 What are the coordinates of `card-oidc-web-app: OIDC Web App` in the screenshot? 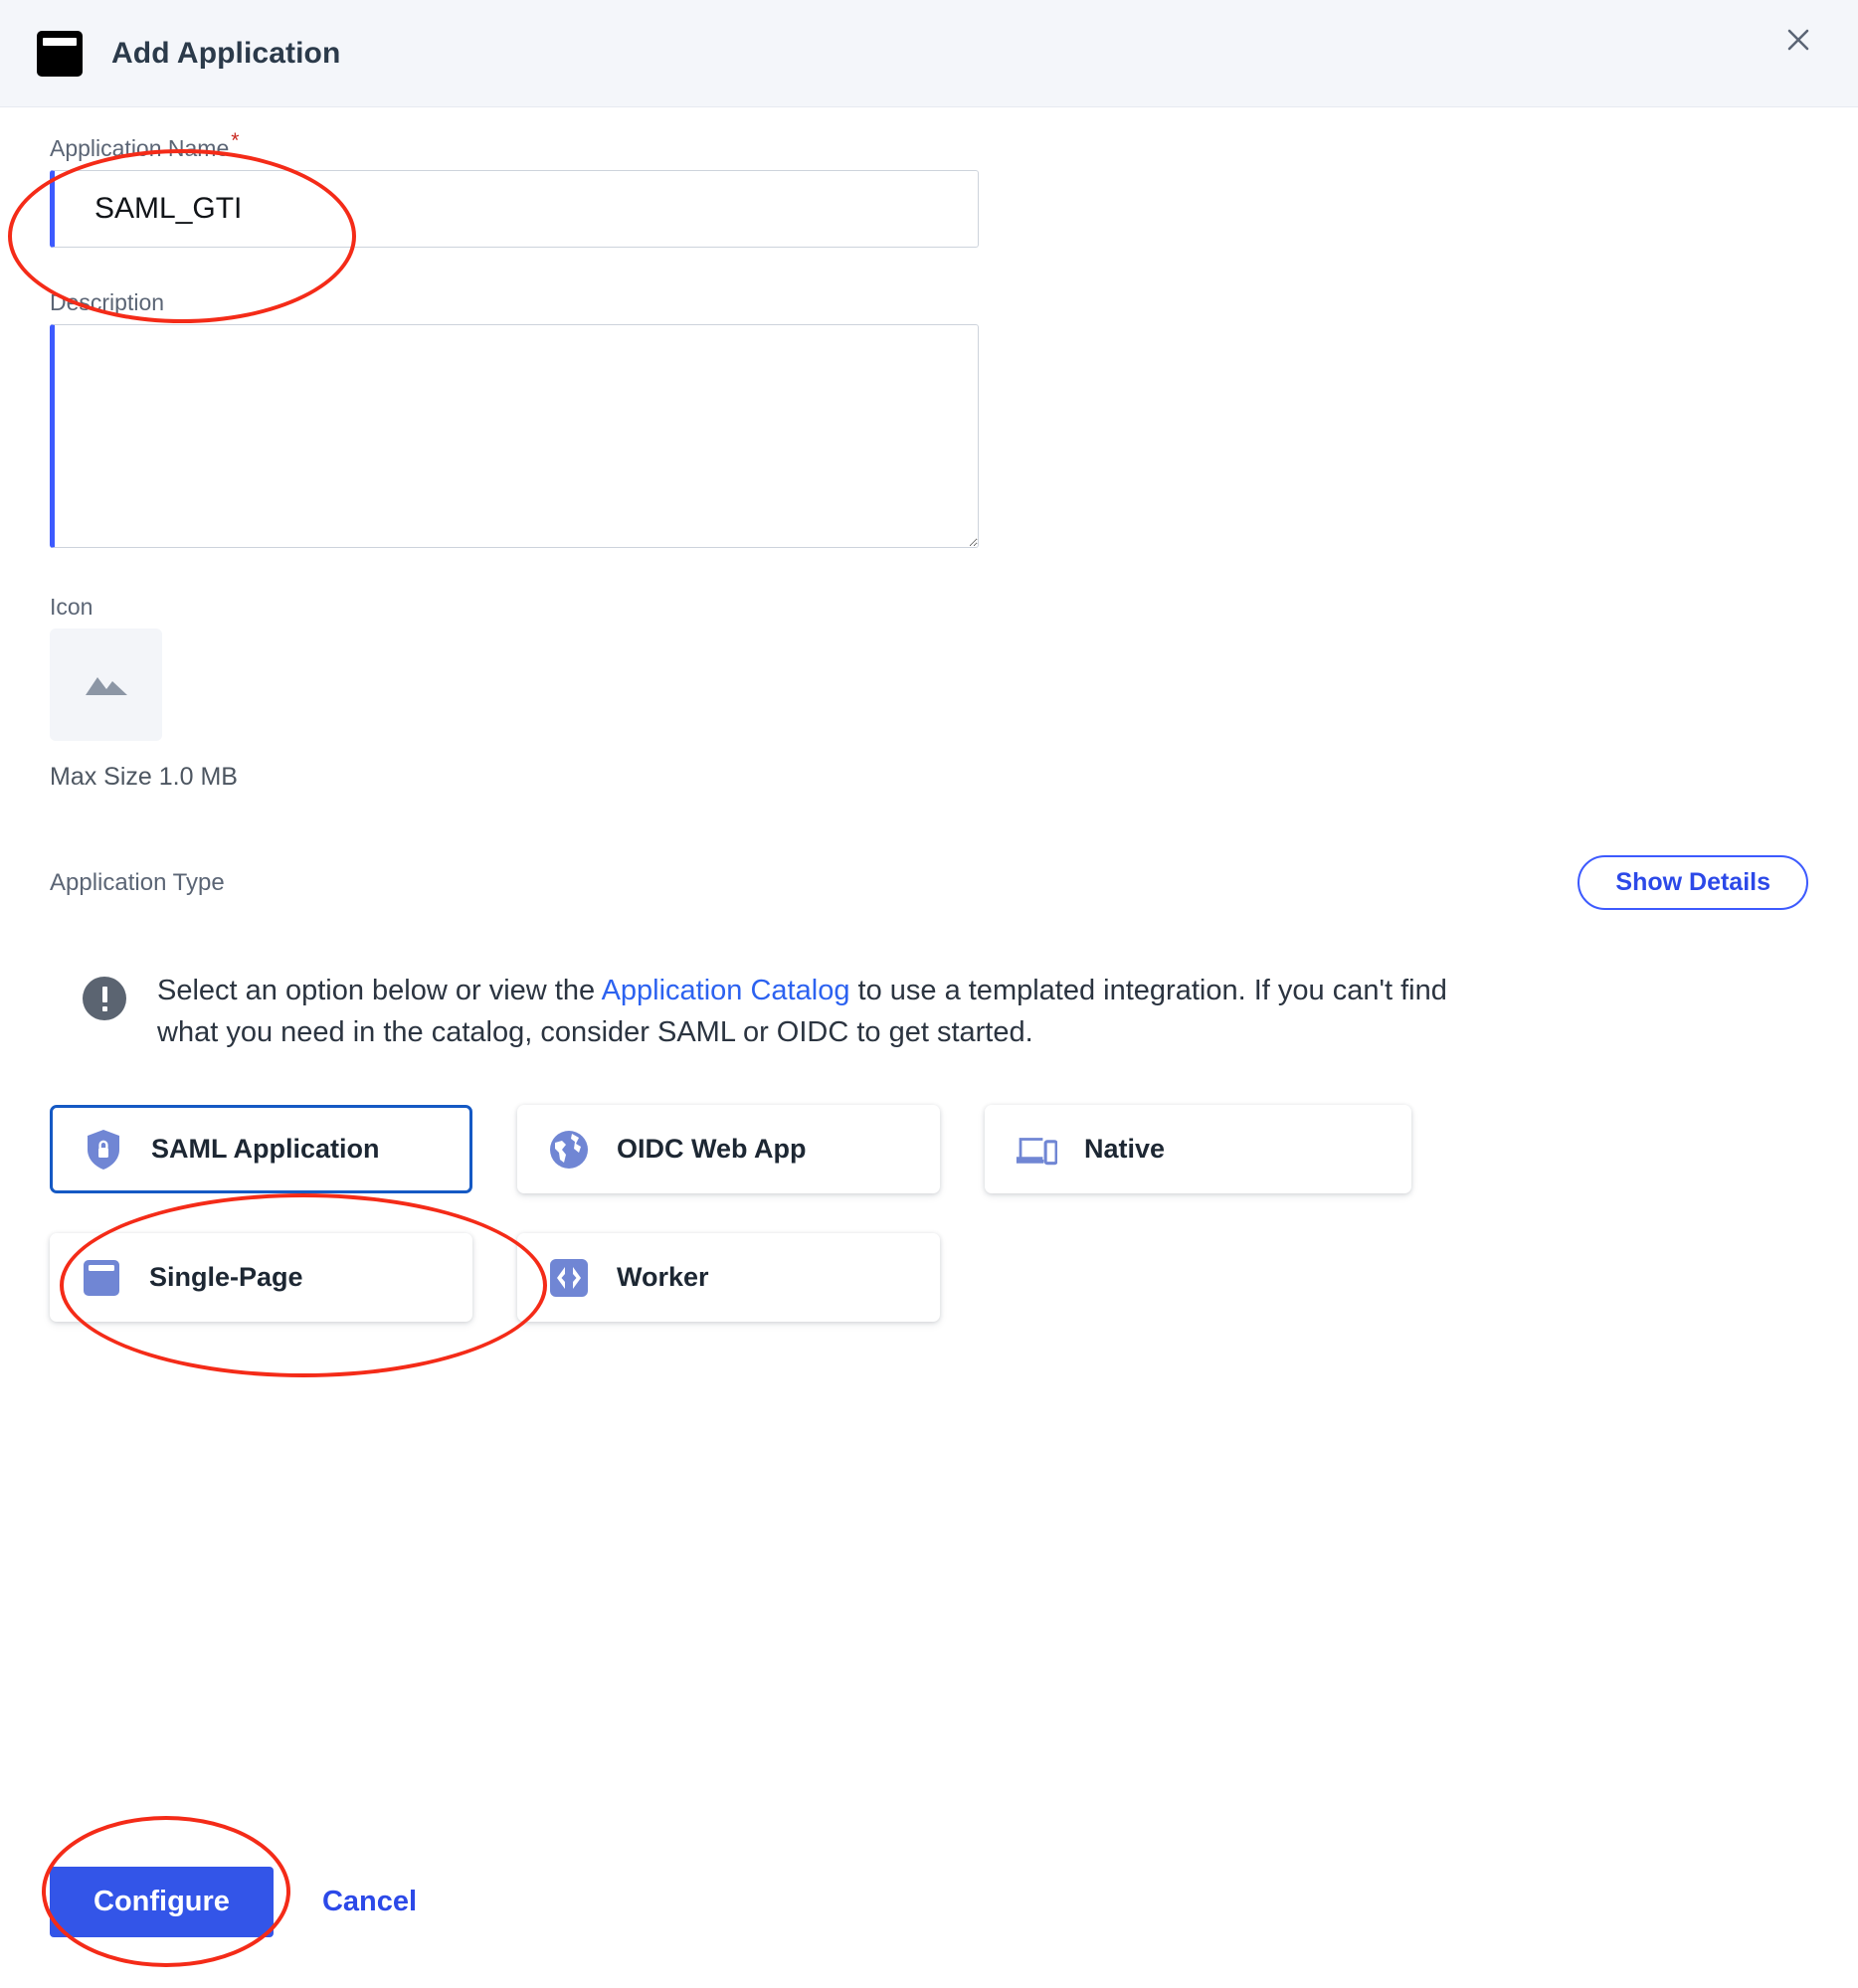 It's located at (728, 1149).